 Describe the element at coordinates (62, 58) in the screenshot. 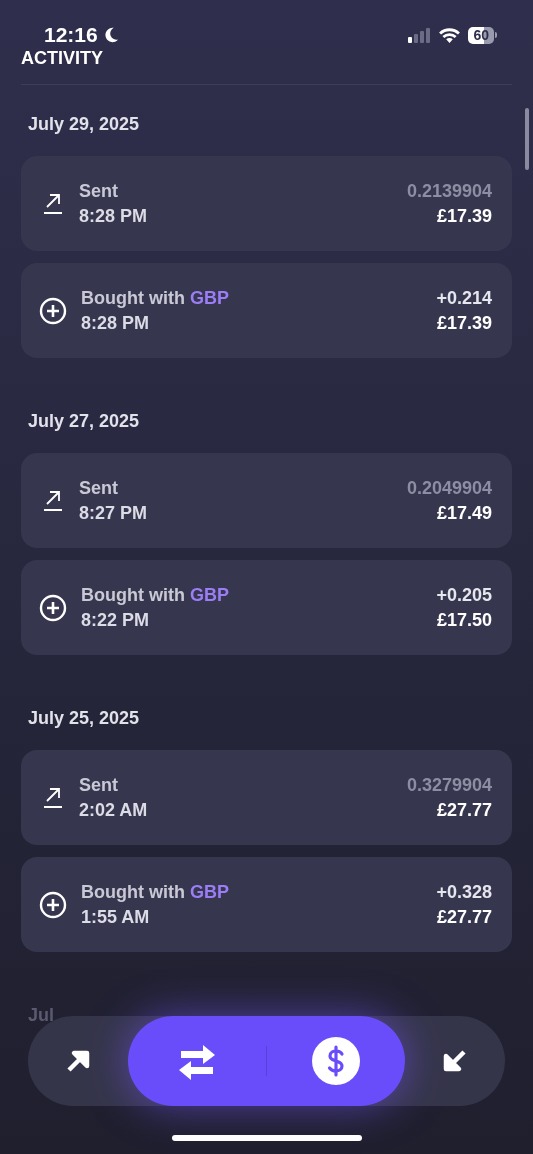

I see `page-title: ACTIVITY` at that location.